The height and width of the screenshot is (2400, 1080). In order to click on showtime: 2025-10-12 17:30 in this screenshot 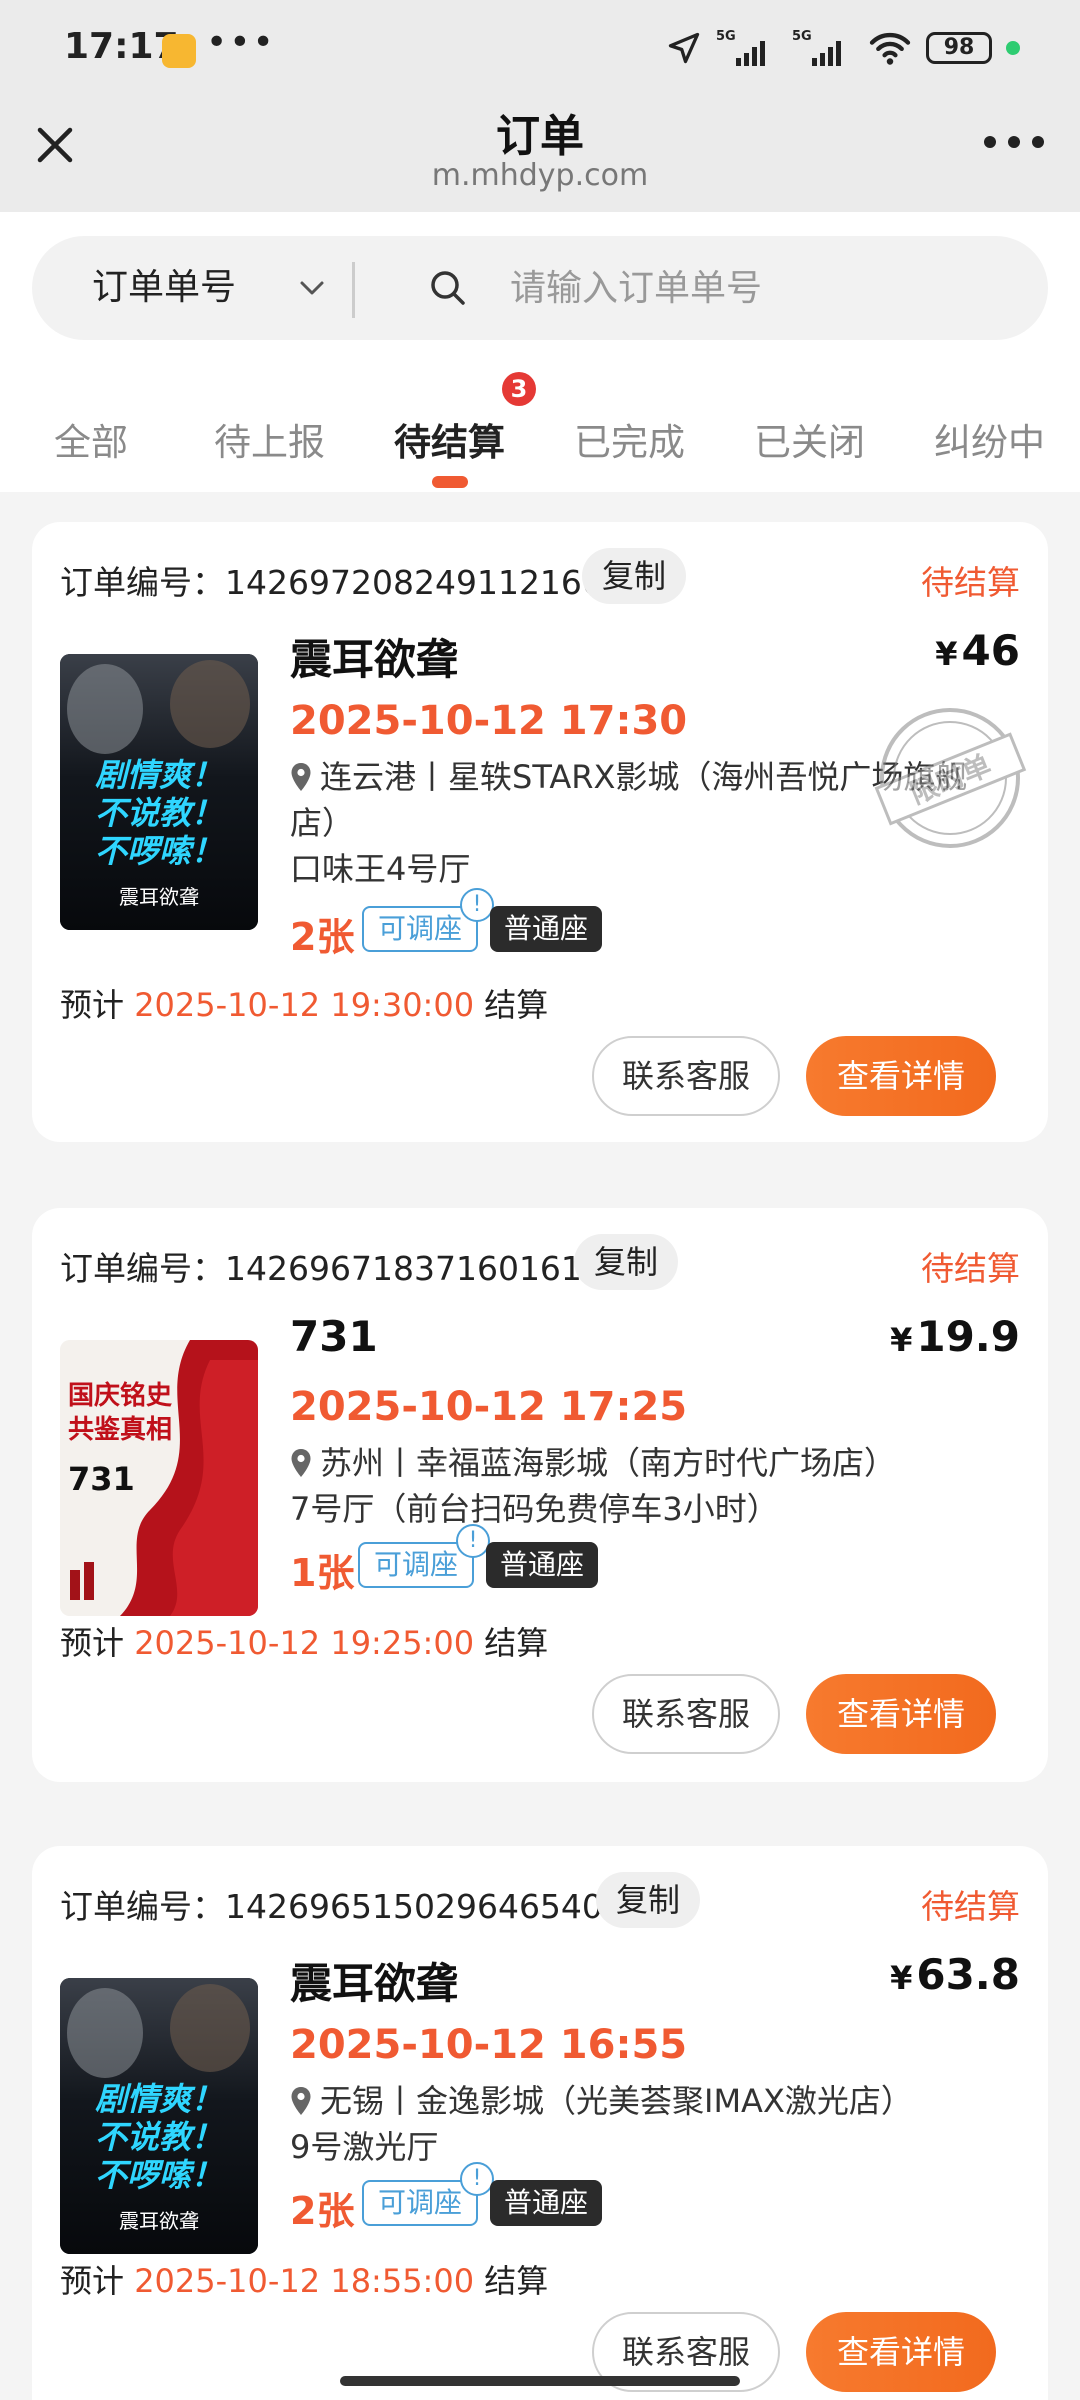, I will do `click(489, 721)`.